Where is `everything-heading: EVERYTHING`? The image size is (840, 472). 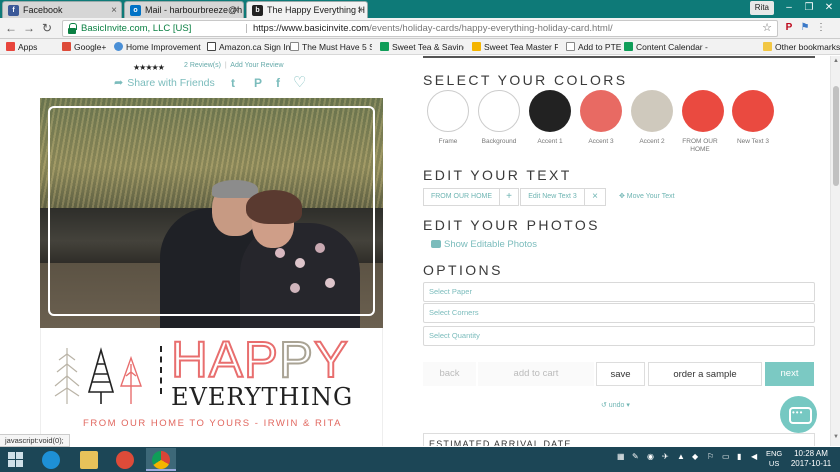
everything-heading: EVERYTHING is located at coordinates (262, 397).